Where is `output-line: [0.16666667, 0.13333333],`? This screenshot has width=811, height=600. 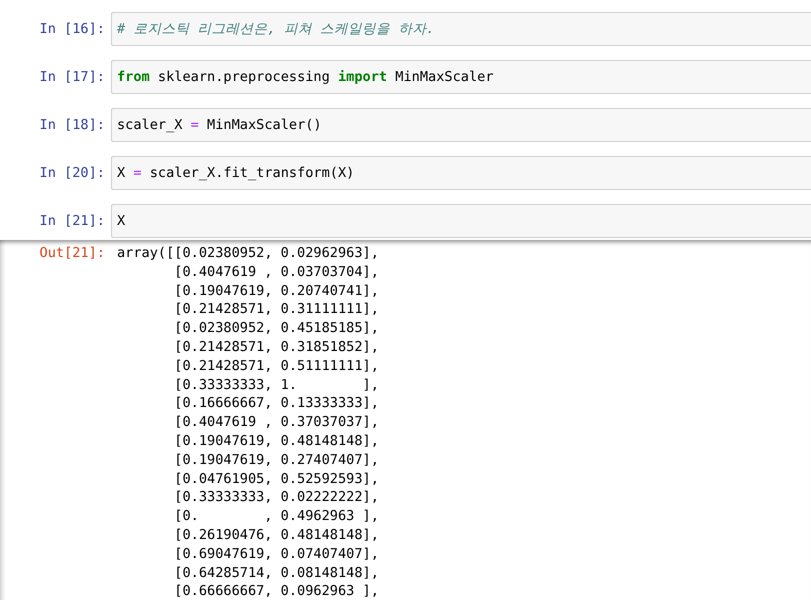
output-line: [0.16666667, 0.13333333], is located at coordinates (276, 404).